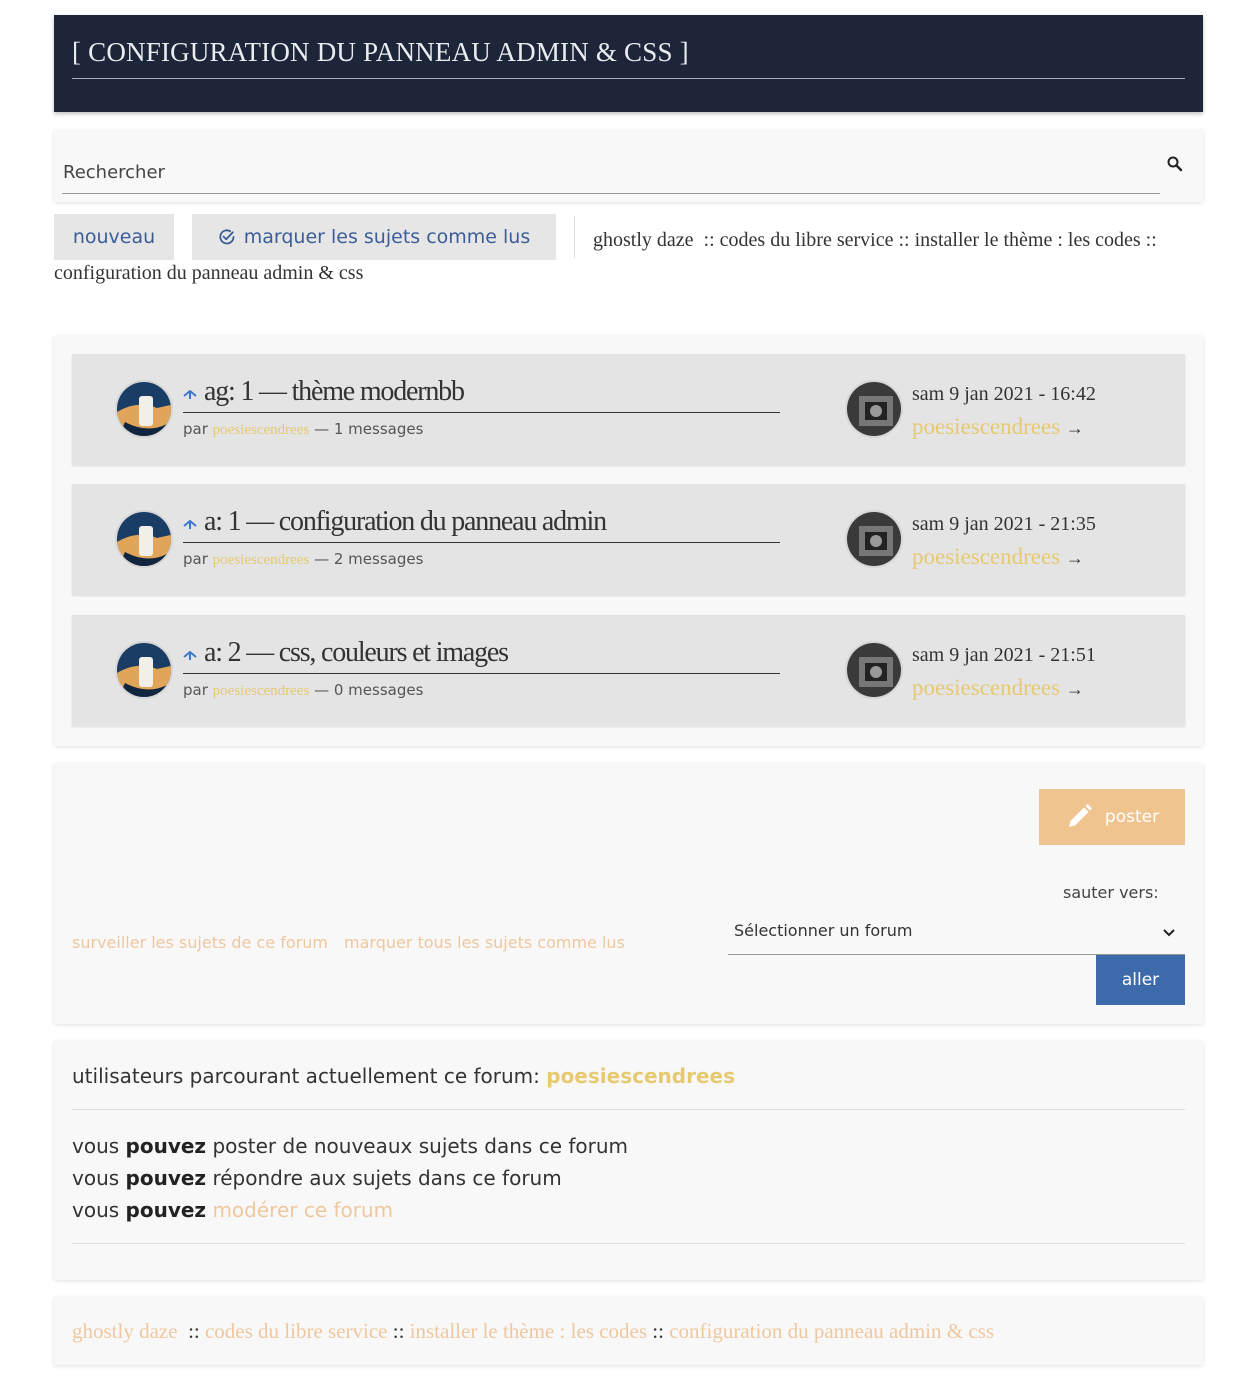 This screenshot has width=1257, height=1398. I want to click on last-post-date: sam 9 jan 2021 - 21:51, so click(1004, 655).